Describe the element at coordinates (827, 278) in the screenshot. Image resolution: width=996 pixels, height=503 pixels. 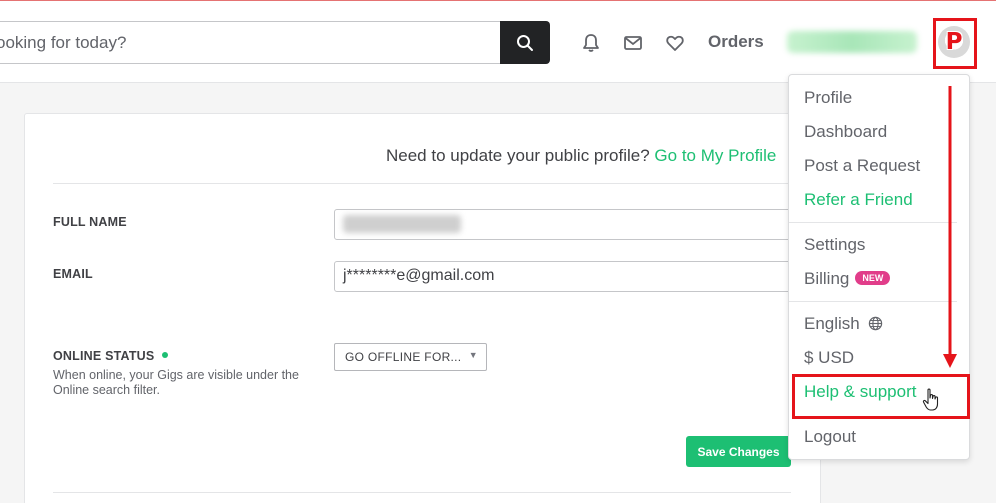
I see `menu-item-billing-label: Billing` at that location.